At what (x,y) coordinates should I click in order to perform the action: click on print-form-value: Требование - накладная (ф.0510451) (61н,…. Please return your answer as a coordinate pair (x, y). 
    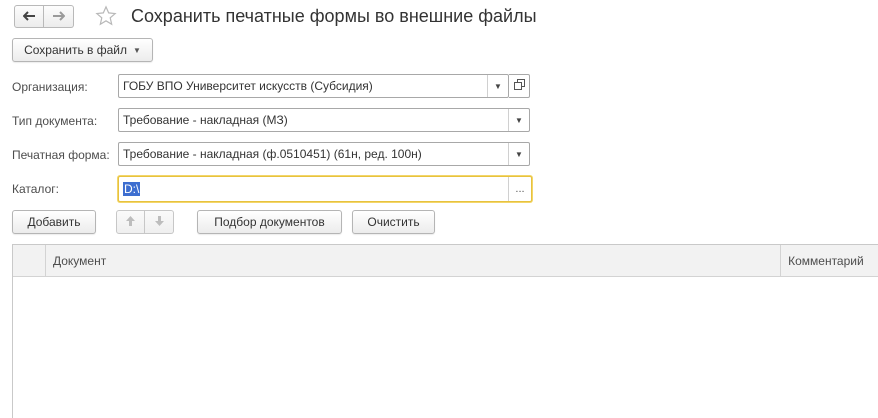
    Looking at the image, I should click on (272, 154).